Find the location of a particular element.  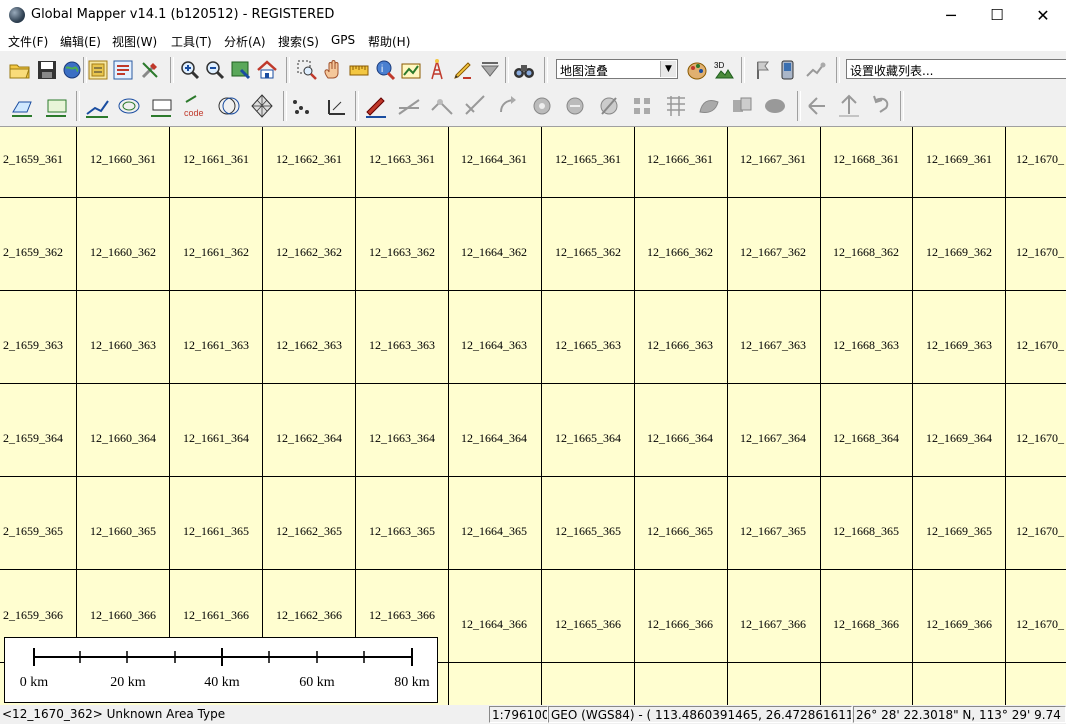

create-rectangle-icon is located at coordinates (57, 106).